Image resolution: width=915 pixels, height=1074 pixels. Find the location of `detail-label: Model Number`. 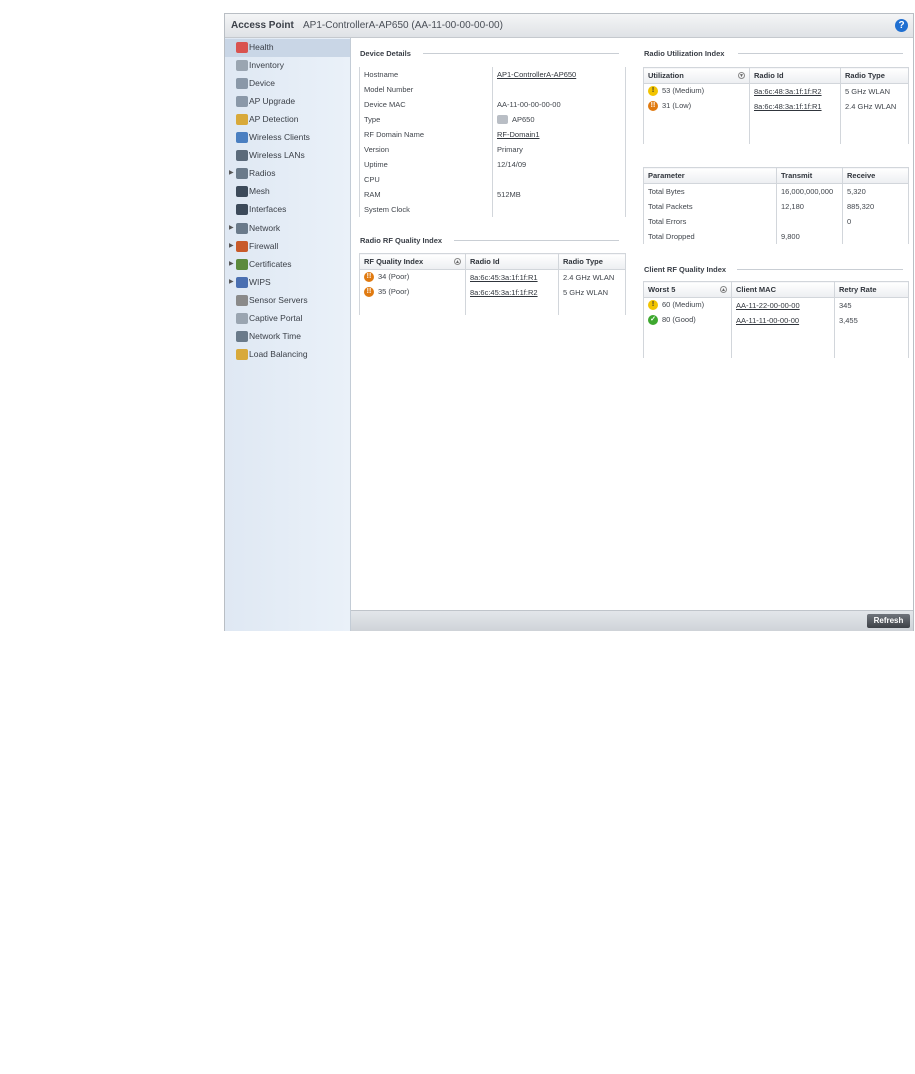

detail-label: Model Number is located at coordinates (426, 89).